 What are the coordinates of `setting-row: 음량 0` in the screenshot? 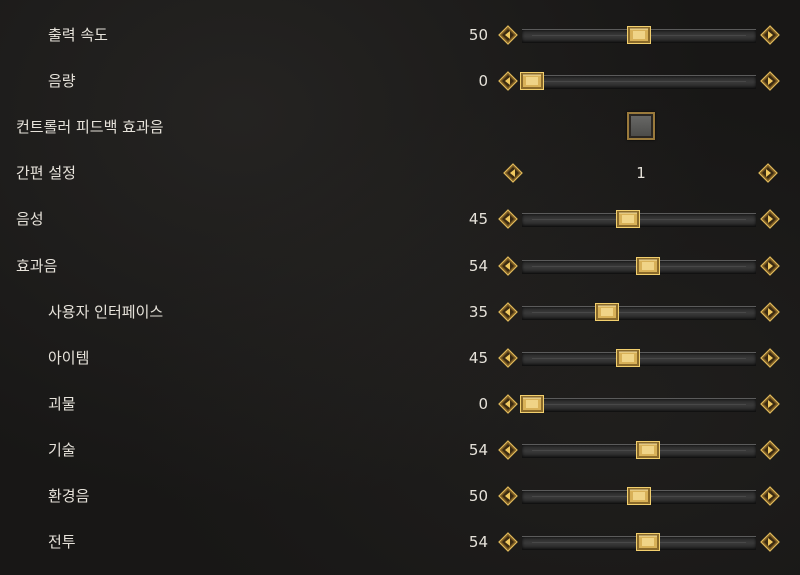 It's located at (400, 81).